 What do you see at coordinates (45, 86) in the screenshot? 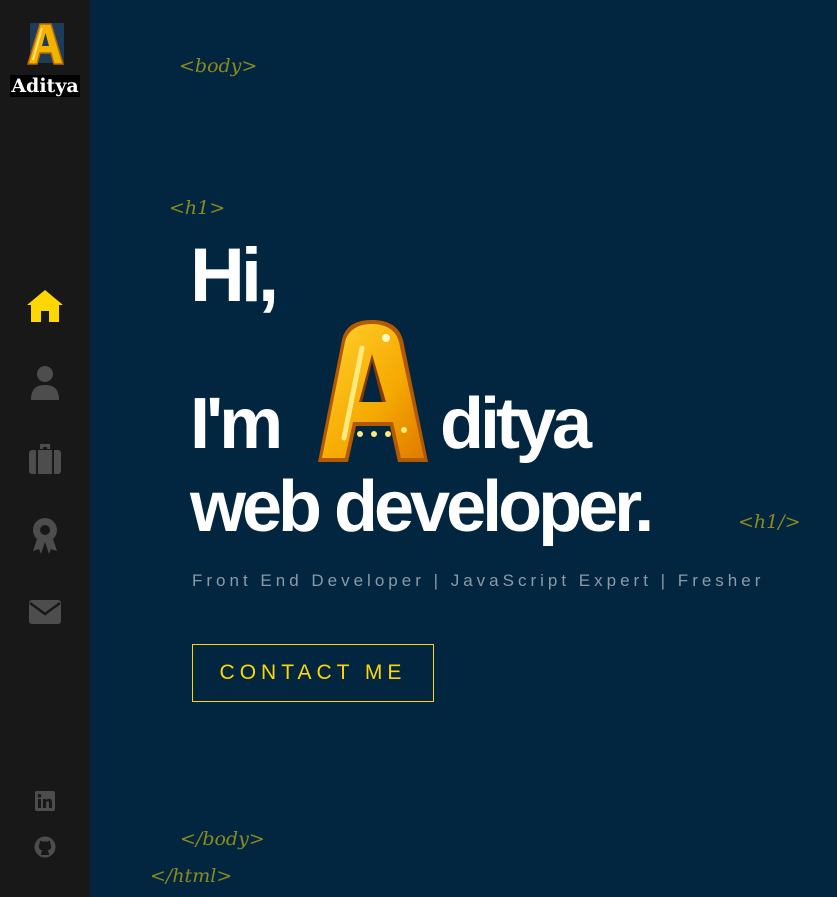
I see `brand-name: Aditya` at bounding box center [45, 86].